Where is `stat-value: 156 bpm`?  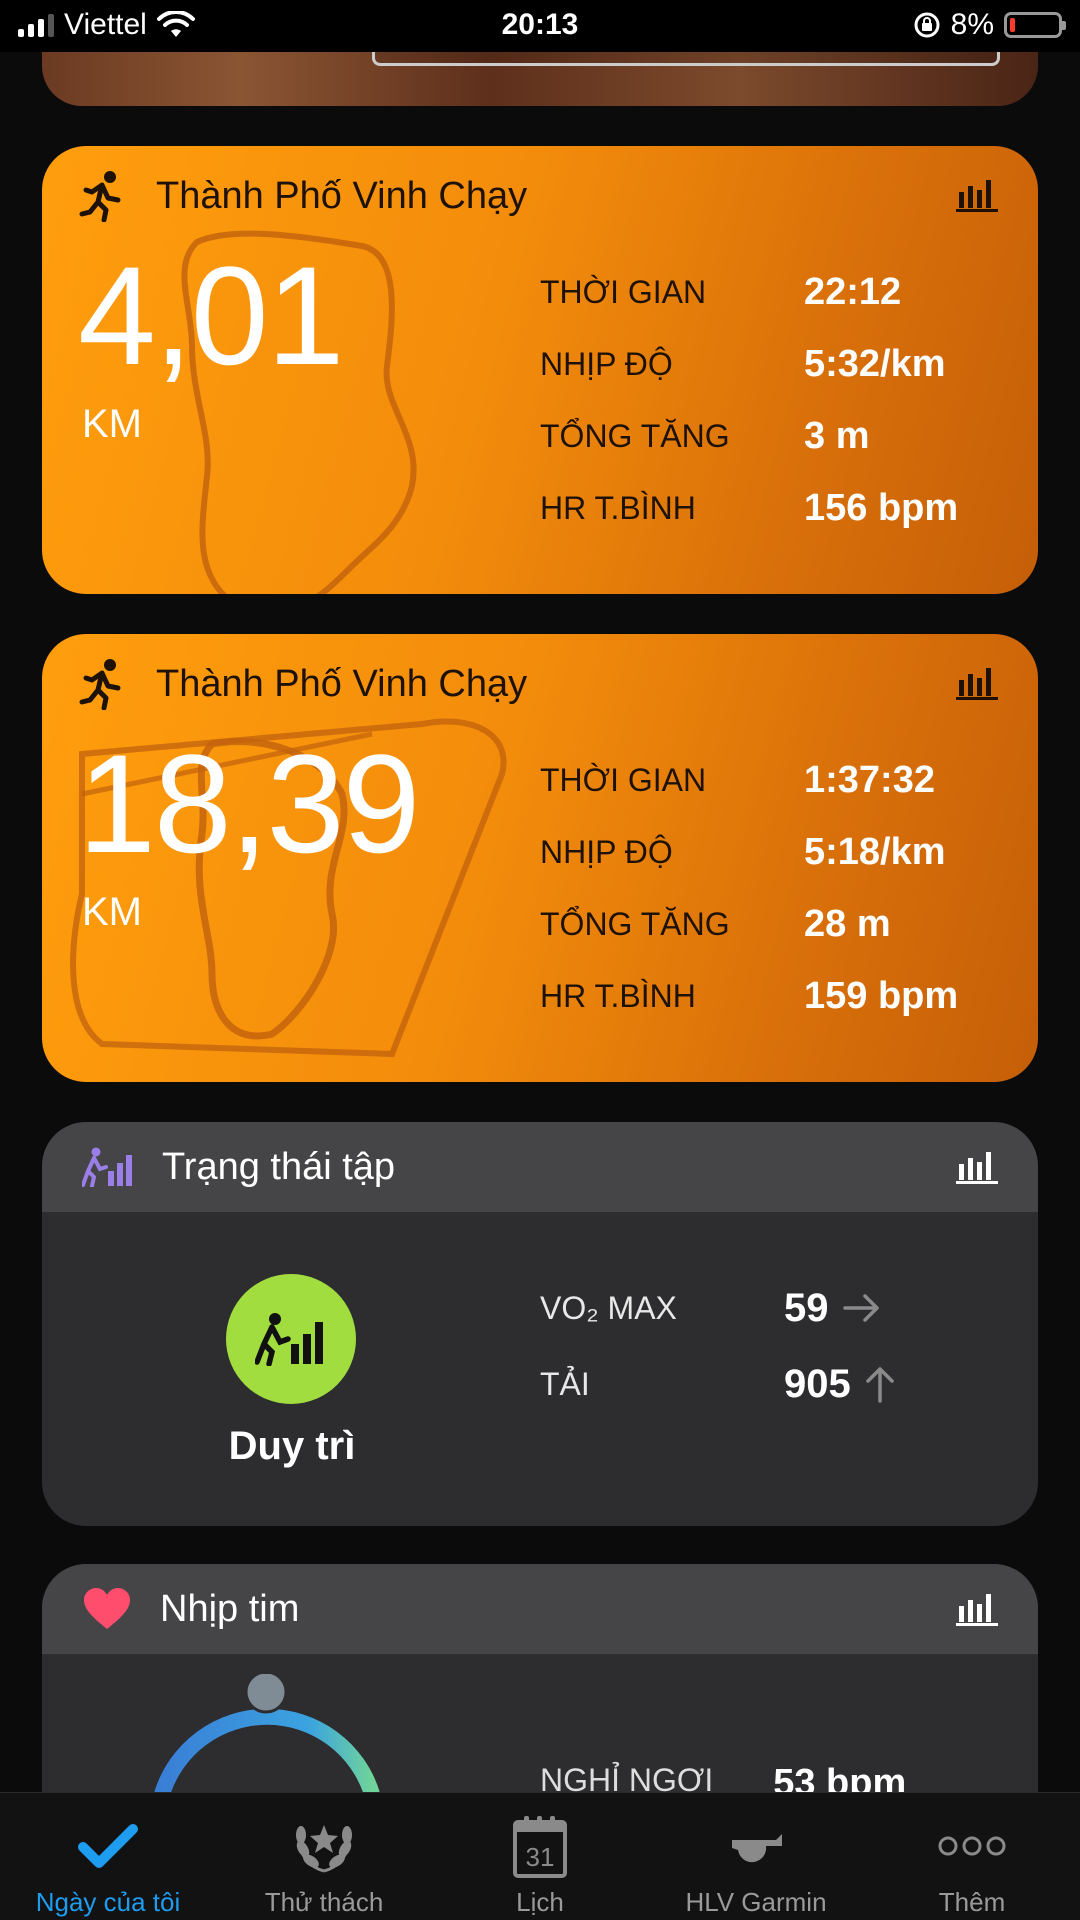
stat-value: 156 bpm is located at coordinates (881, 507).